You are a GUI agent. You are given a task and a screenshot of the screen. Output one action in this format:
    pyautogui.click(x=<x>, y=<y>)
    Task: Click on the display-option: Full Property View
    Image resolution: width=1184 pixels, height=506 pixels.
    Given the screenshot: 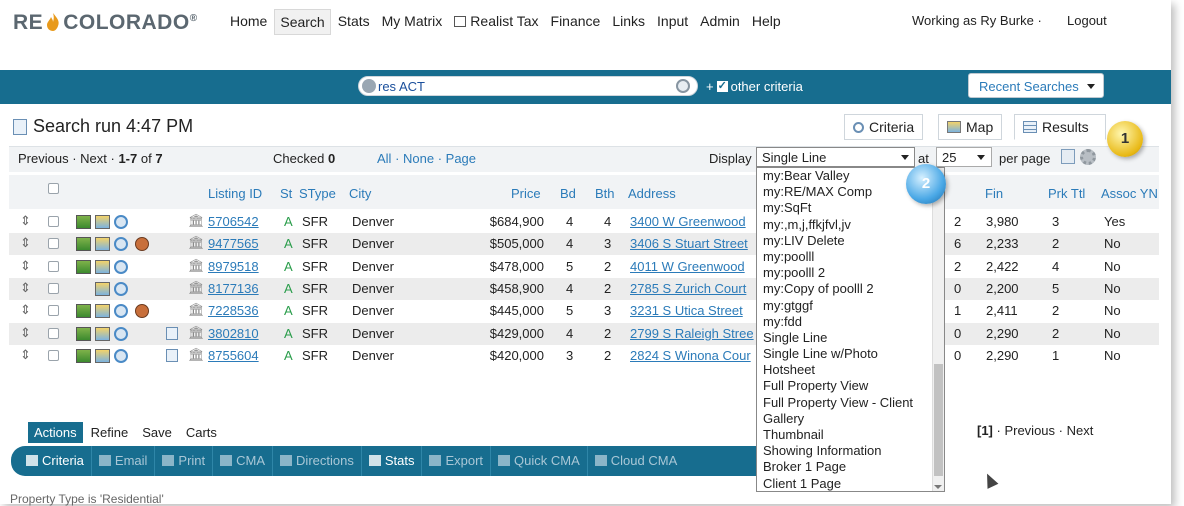 What is the action you would take?
    pyautogui.click(x=850, y=386)
    